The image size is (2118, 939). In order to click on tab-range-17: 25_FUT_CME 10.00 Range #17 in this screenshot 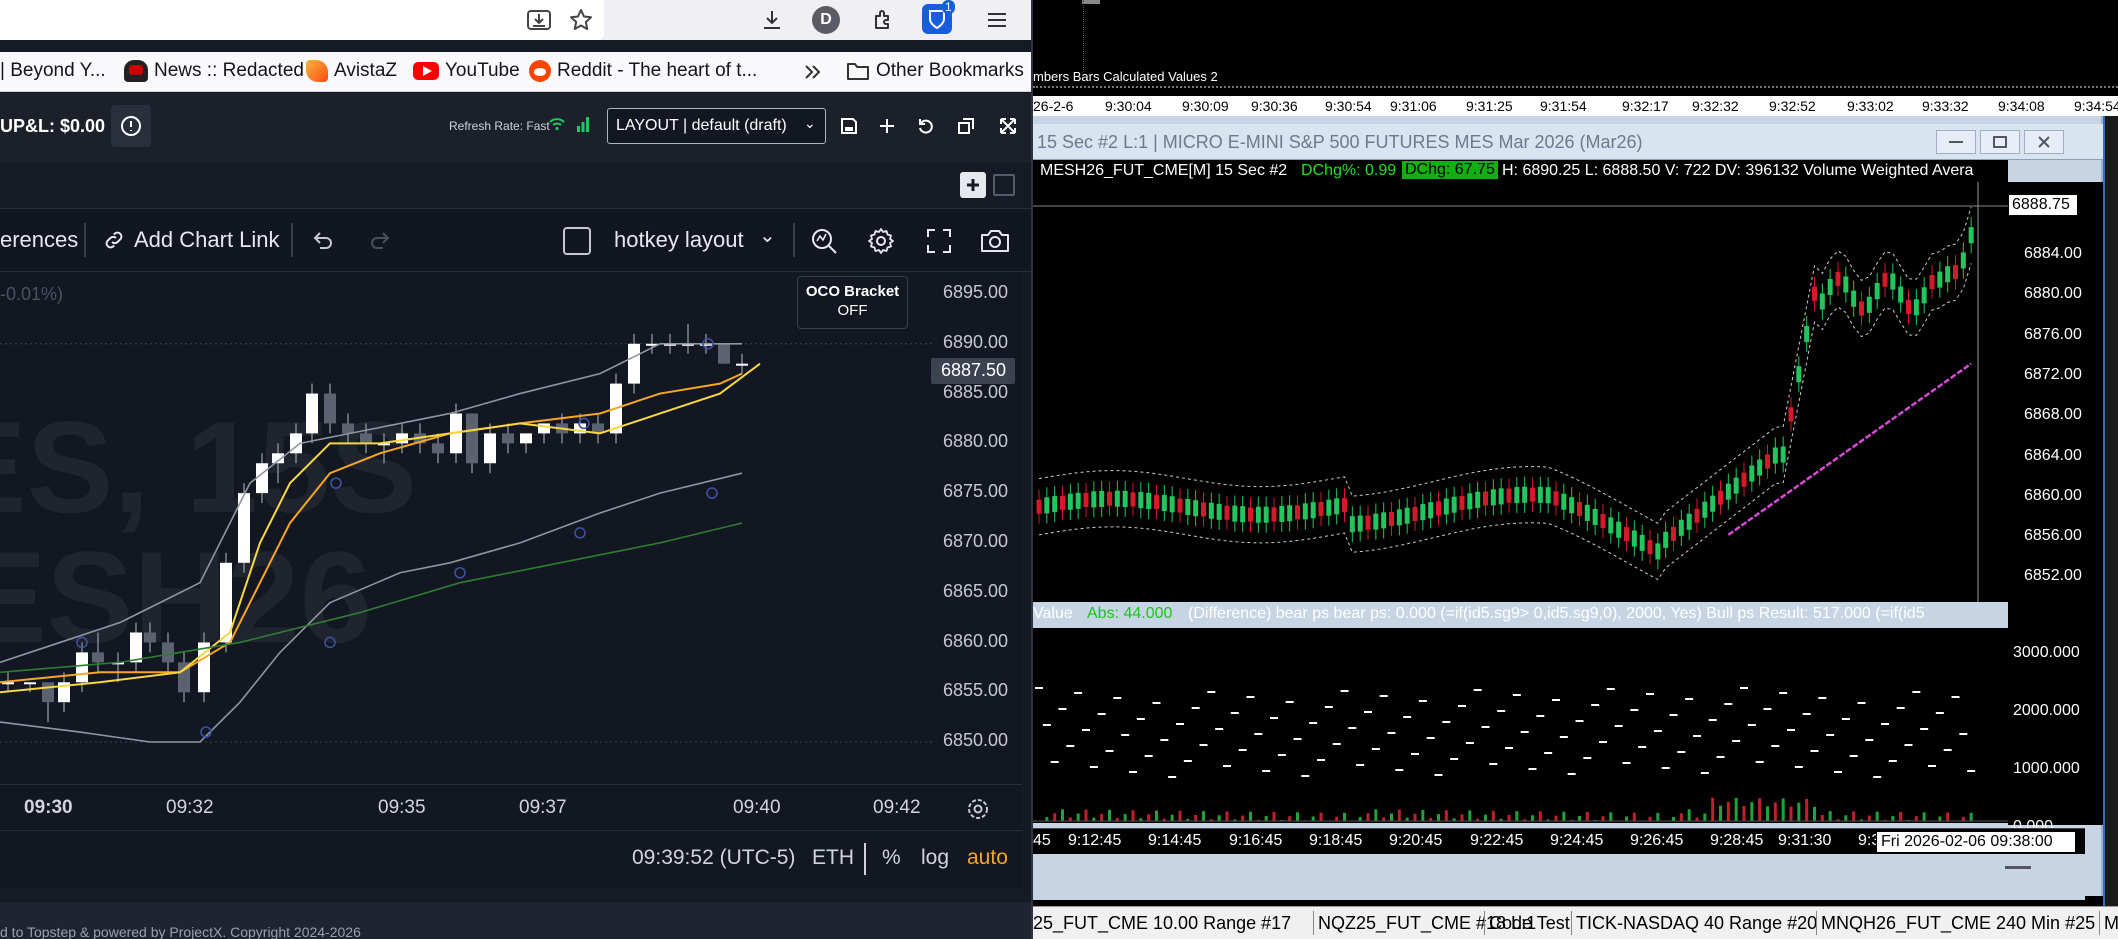, I will do `click(1162, 923)`.